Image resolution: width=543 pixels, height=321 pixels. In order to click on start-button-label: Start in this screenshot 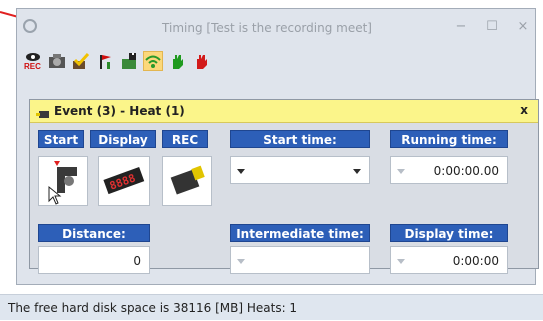, I will do `click(61, 139)`.